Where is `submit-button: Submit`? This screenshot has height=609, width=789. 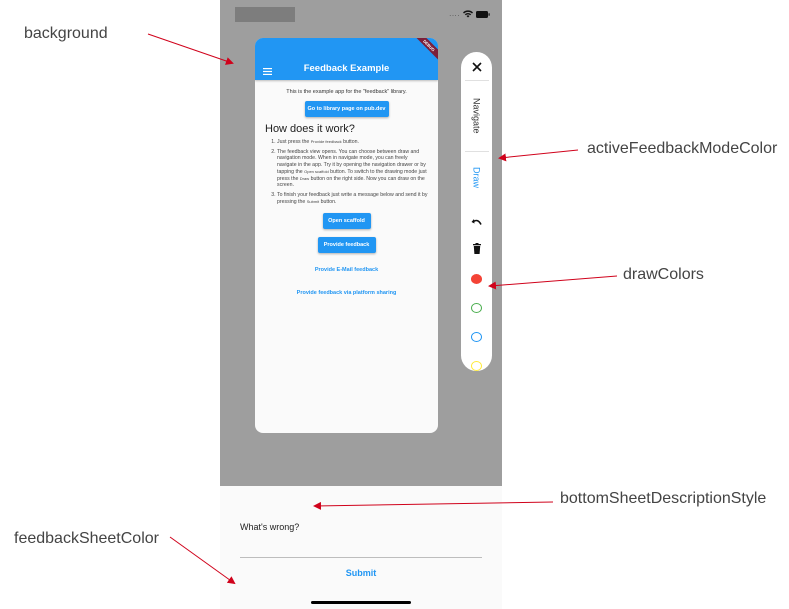
submit-button: Submit is located at coordinates (361, 573).